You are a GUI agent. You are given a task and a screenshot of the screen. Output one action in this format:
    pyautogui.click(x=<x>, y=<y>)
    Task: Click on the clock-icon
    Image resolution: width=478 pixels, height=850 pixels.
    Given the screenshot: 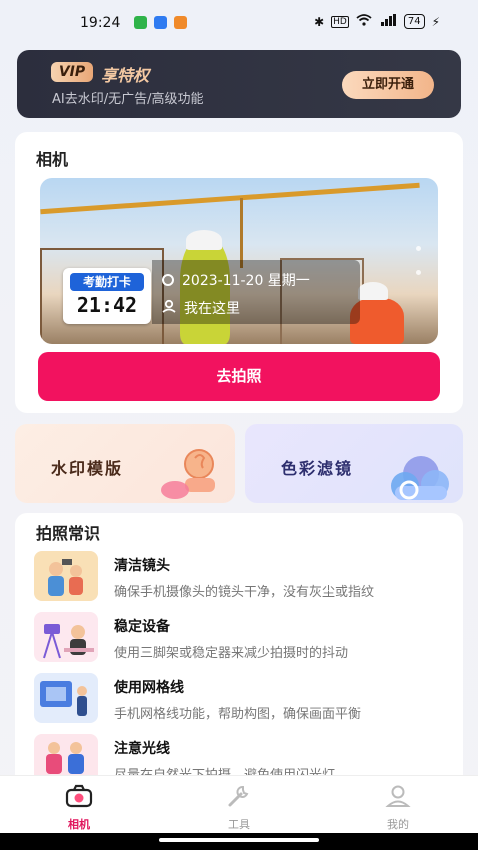 What is the action you would take?
    pyautogui.click(x=168, y=280)
    